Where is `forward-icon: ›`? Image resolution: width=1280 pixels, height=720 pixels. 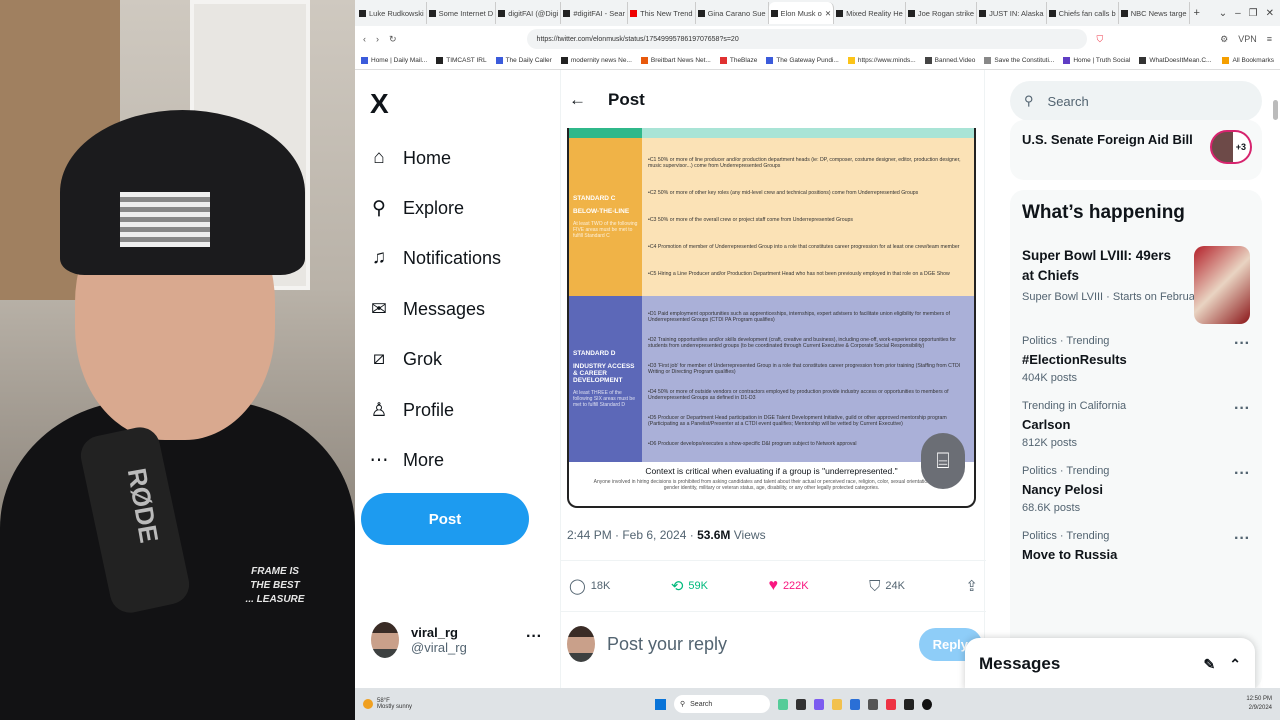
forward-icon: › is located at coordinates (377, 39).